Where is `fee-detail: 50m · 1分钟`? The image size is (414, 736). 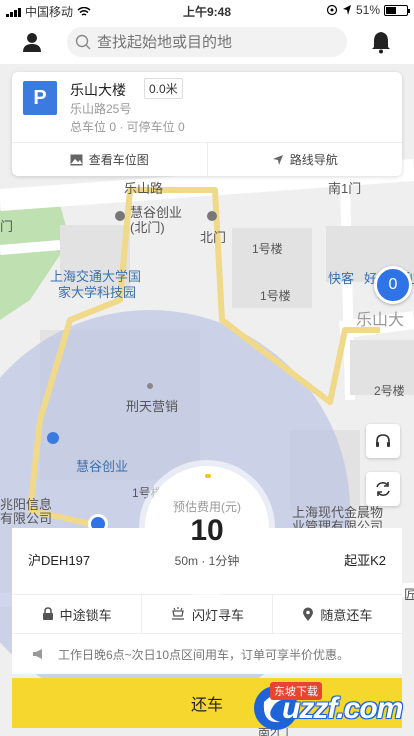
fee-detail: 50m · 1分钟 is located at coordinates (207, 561).